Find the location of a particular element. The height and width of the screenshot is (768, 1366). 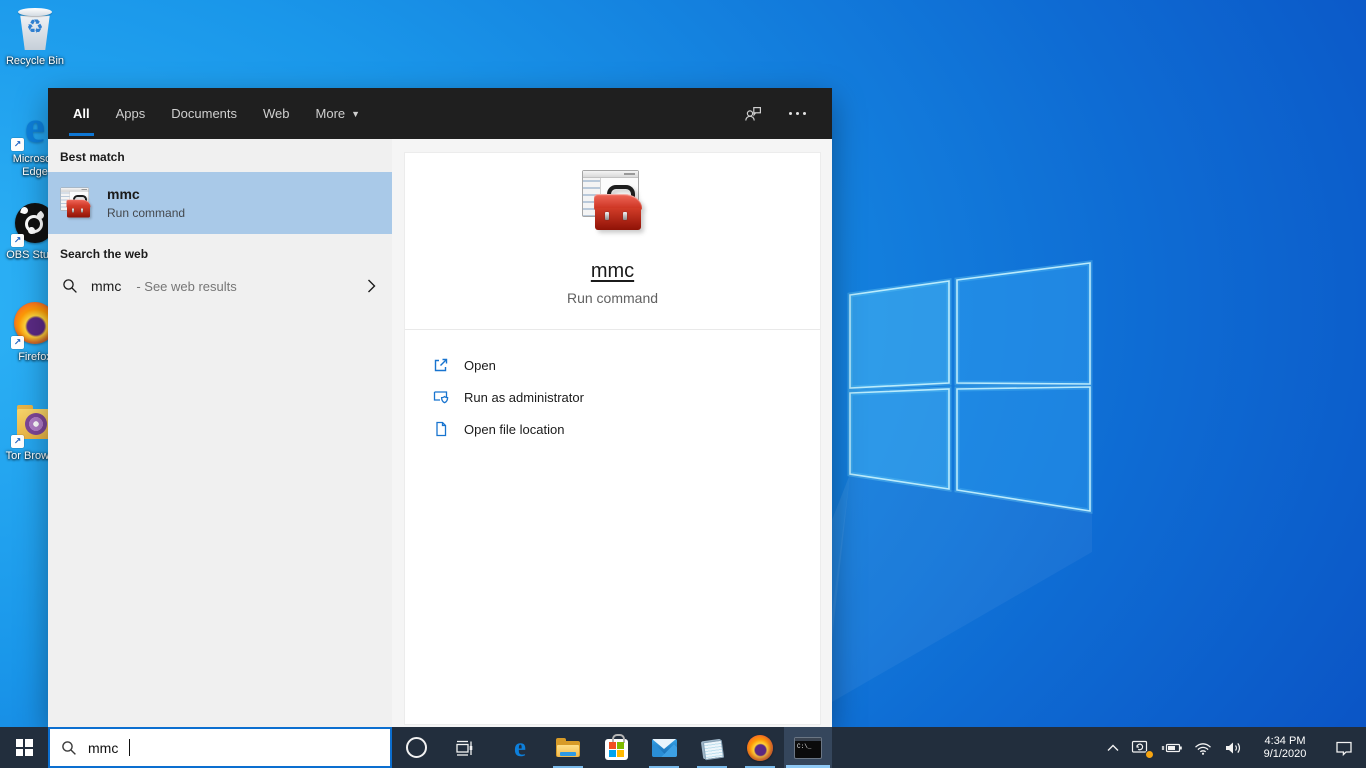

battery-tray-button is located at coordinates (1172, 747).